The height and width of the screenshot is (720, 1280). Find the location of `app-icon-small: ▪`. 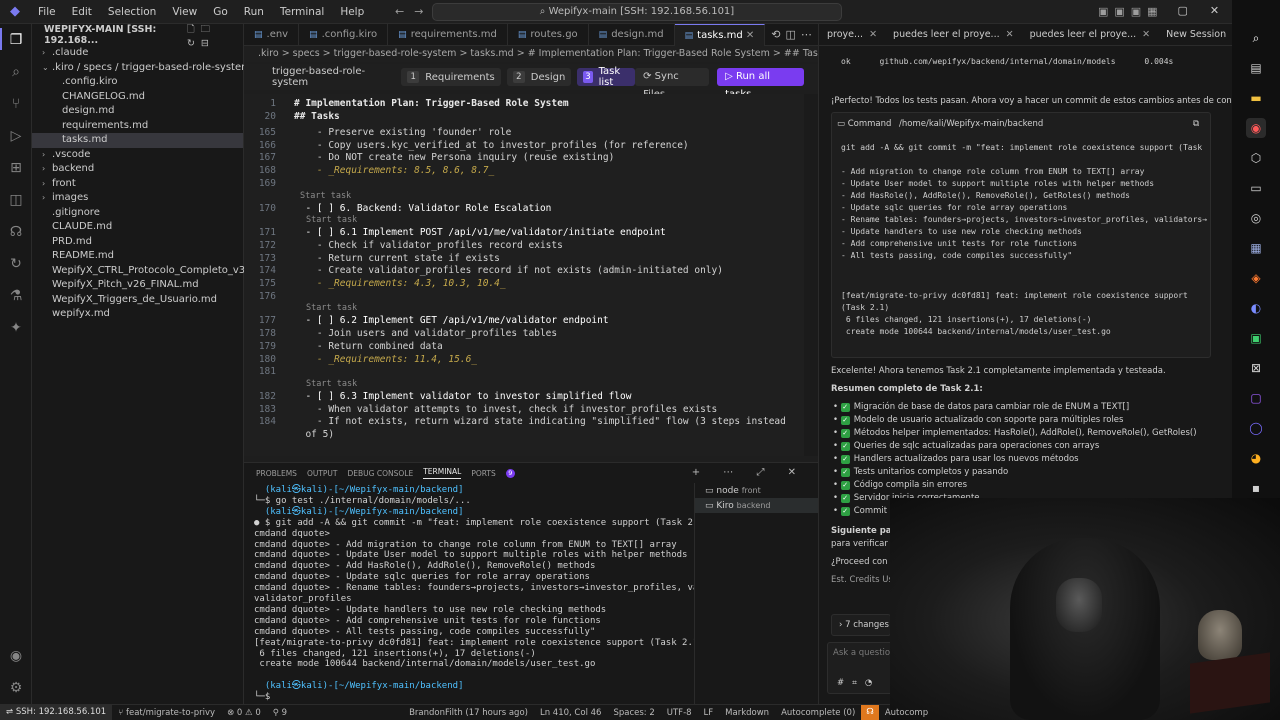

app-icon-small: ▪ is located at coordinates (1256, 488).